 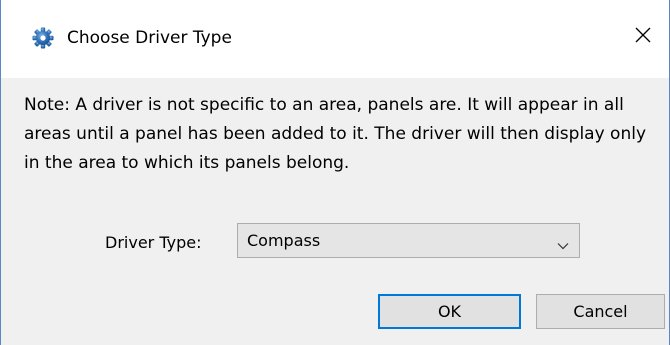 What do you see at coordinates (149, 38) in the screenshot?
I see `dialog-title: Choose Driver Type` at bounding box center [149, 38].